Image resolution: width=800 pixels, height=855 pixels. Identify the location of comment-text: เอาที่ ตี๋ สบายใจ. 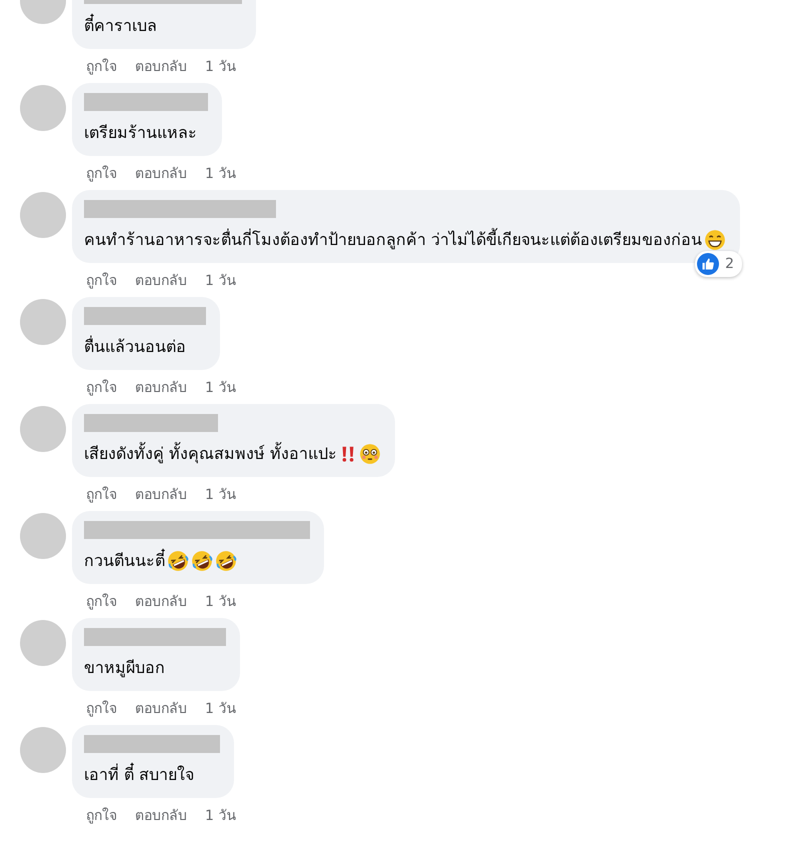
(139, 775).